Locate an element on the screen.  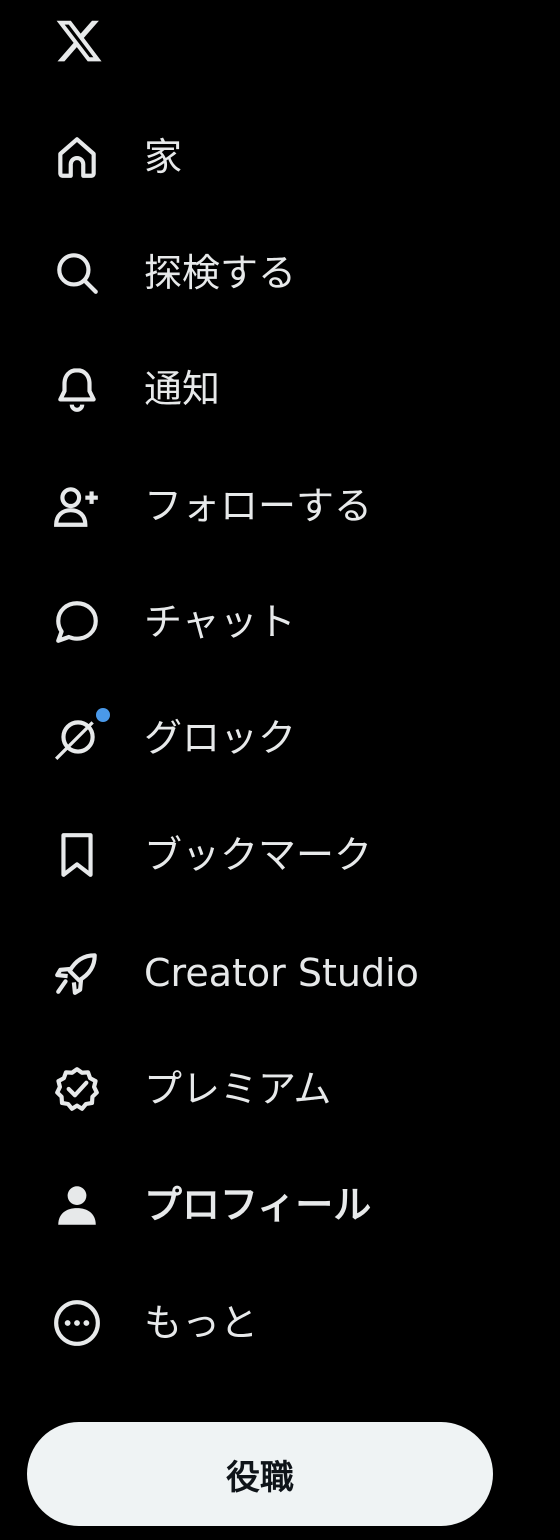
person-icon is located at coordinates (78, 1205).